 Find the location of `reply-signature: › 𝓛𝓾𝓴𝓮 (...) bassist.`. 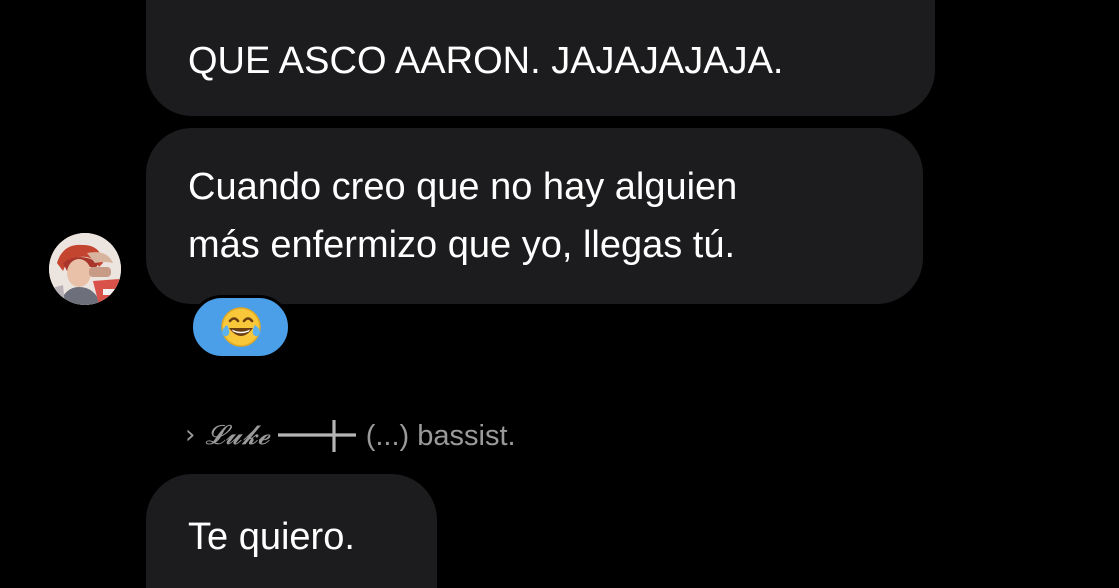

reply-signature: › 𝓛𝓾𝓴𝓮 (...) bassist. is located at coordinates (350, 436).